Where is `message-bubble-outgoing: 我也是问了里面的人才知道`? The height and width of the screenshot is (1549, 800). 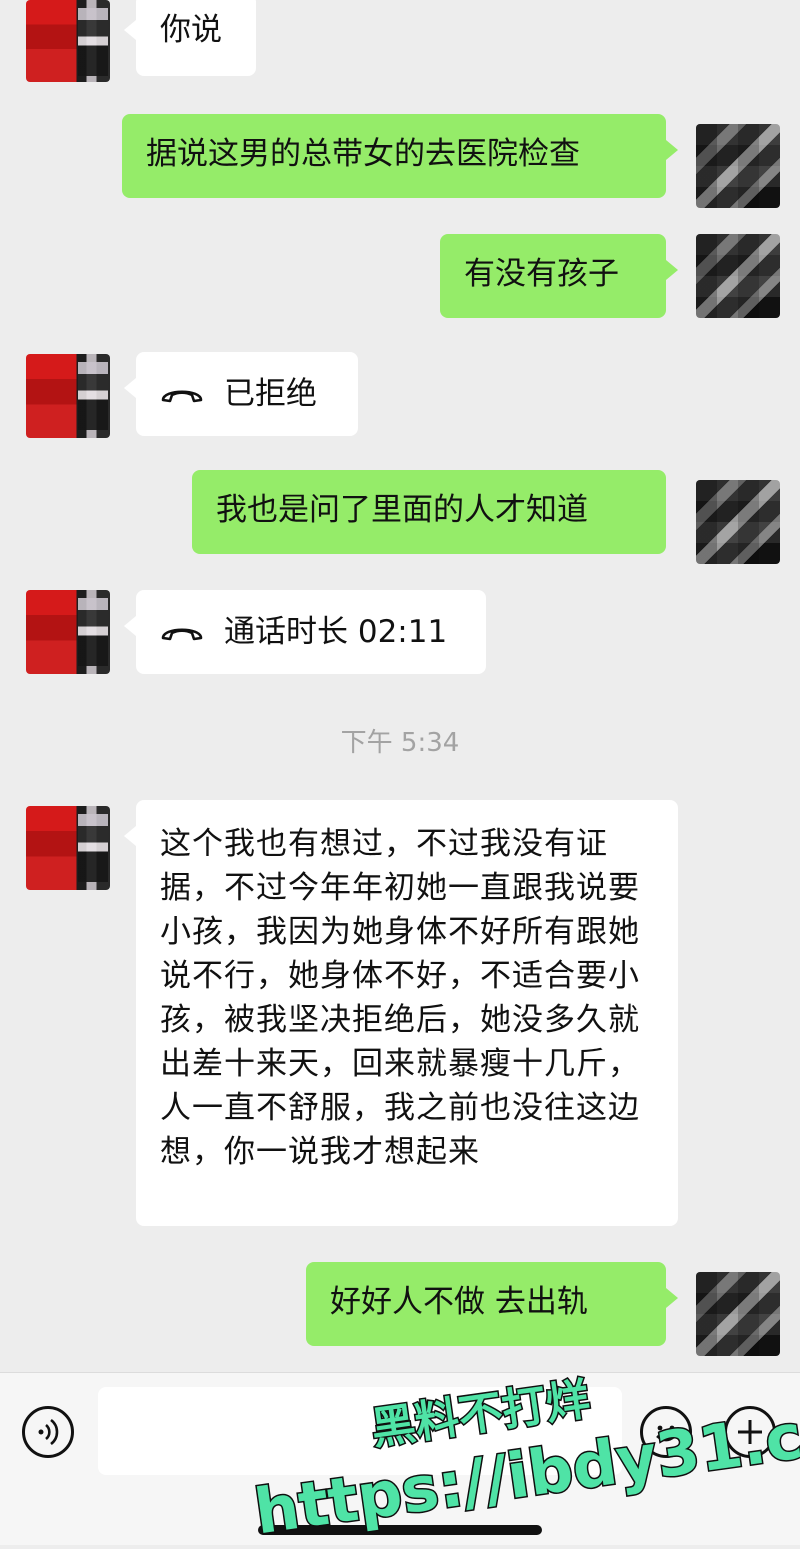 message-bubble-outgoing: 我也是问了里面的人才知道 is located at coordinates (429, 512).